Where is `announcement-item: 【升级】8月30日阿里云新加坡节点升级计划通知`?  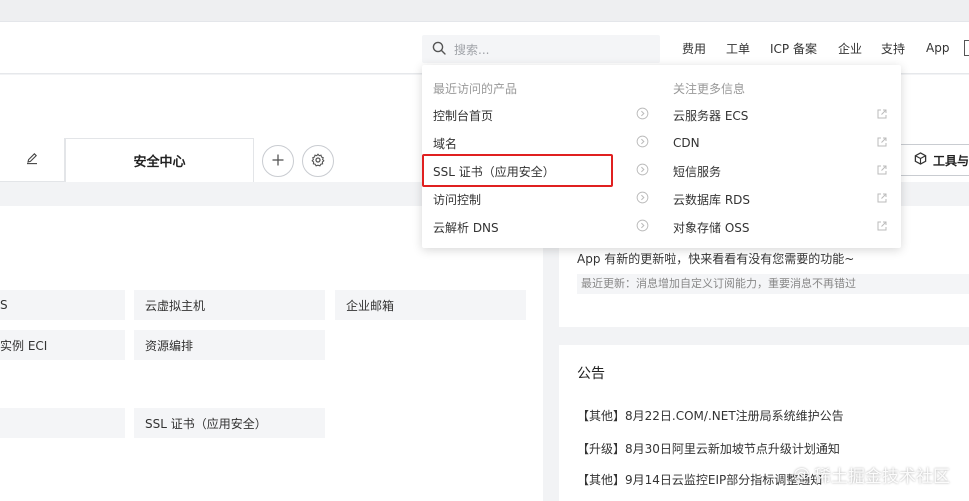 announcement-item: 【升级】8月30日阿里云新加坡节点升级计划通知 is located at coordinates (708, 448).